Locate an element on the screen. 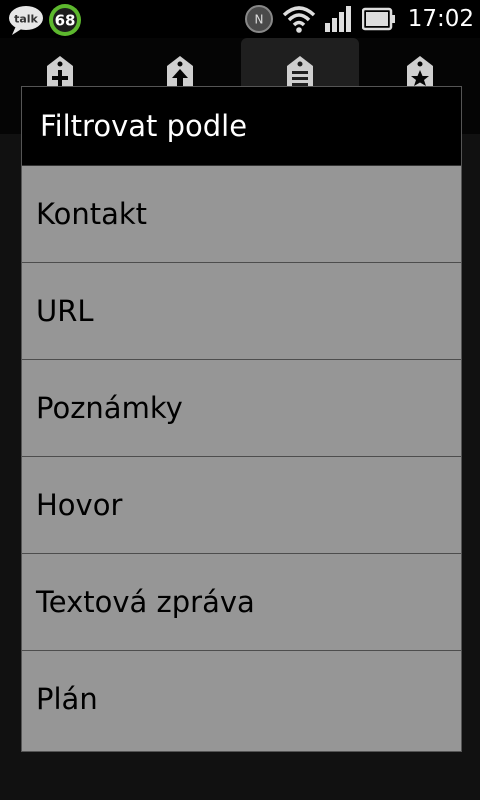  nfc-icon: N is located at coordinates (258, 19).